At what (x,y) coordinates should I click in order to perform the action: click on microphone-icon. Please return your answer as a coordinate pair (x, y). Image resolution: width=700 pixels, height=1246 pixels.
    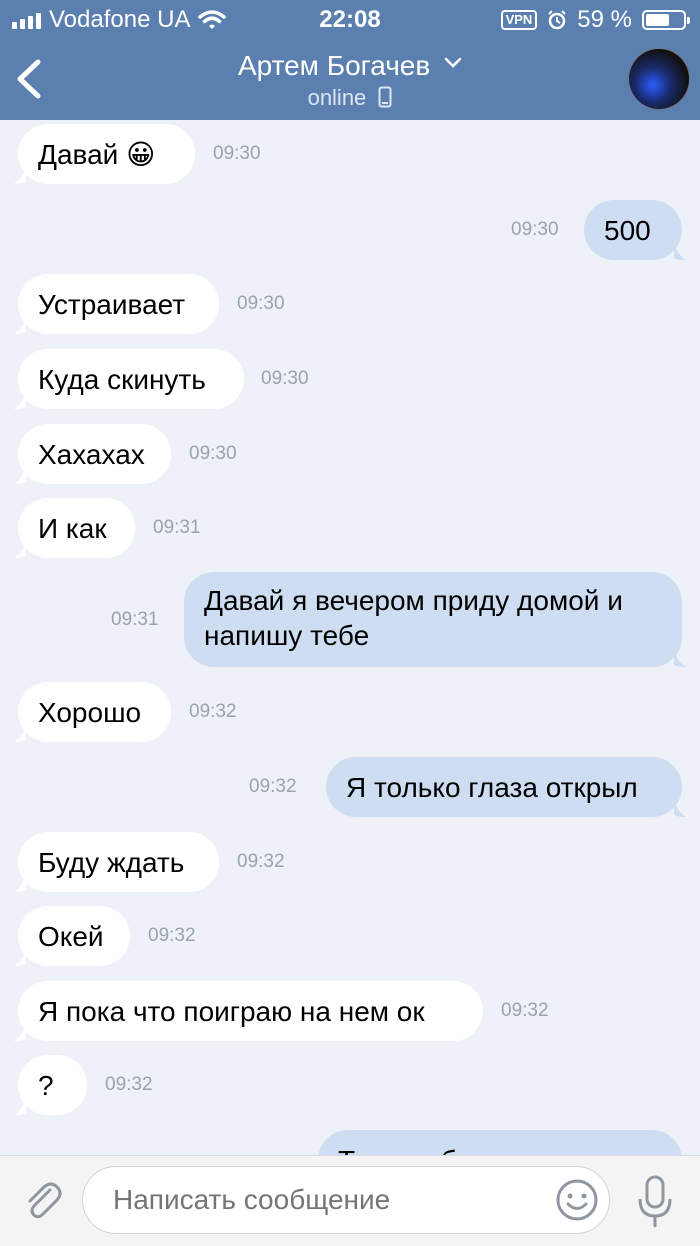
    Looking at the image, I should click on (655, 1202).